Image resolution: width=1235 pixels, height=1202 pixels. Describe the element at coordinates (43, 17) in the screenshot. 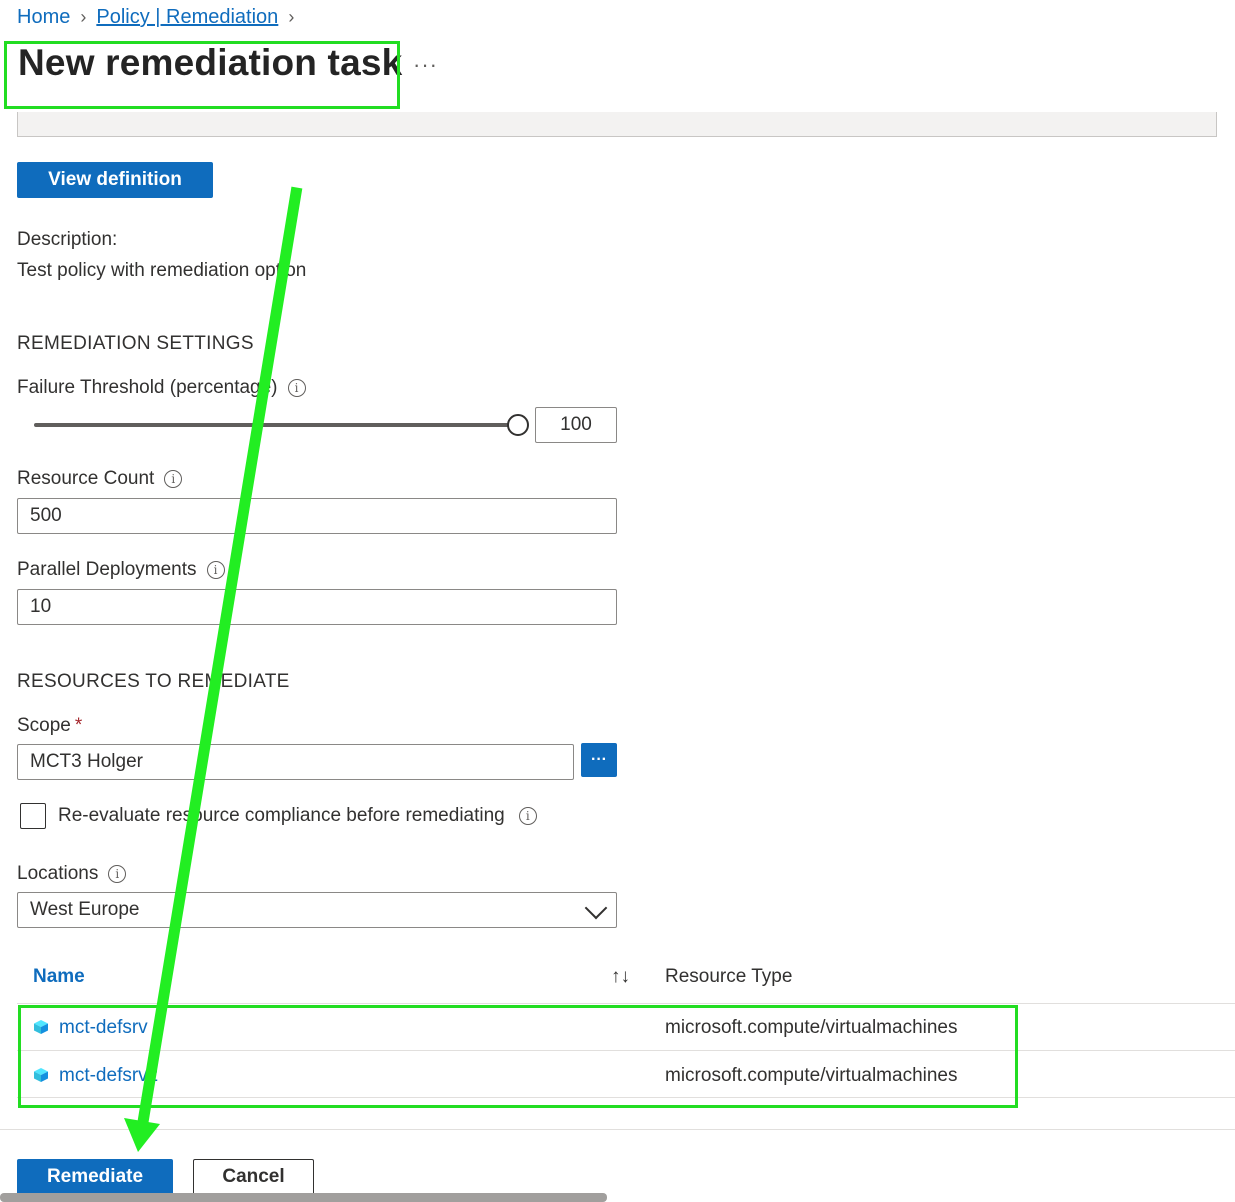

I see `breadcrumb-home: Home` at that location.